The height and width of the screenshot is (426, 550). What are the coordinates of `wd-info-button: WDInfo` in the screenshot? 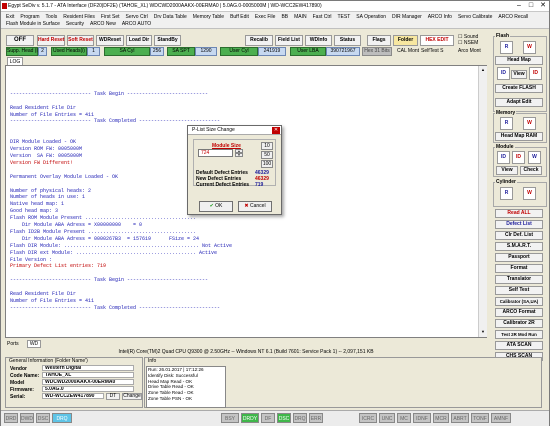 It's located at (318, 40).